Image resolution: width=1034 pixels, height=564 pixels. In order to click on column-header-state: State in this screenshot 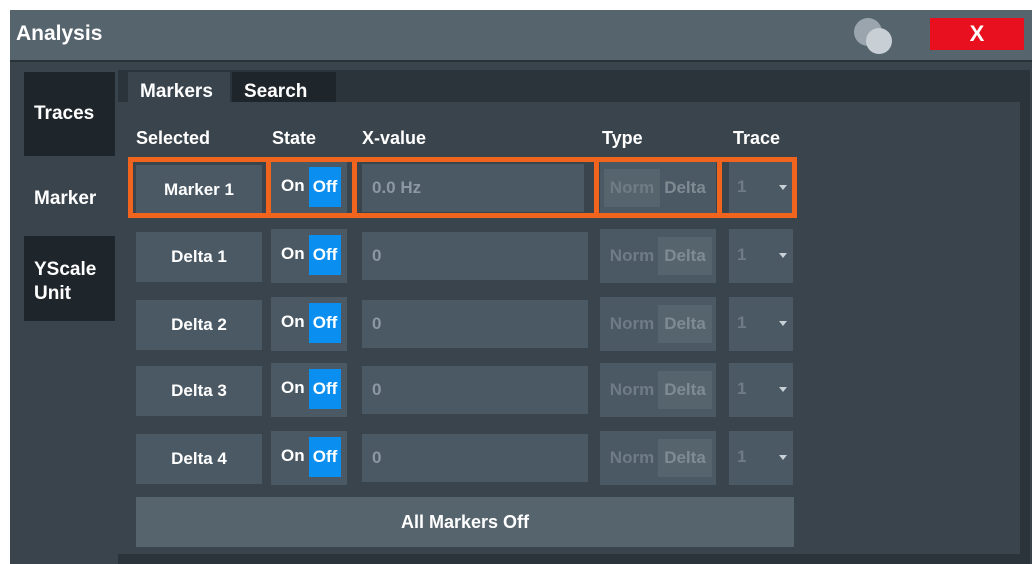, I will do `click(294, 138)`.